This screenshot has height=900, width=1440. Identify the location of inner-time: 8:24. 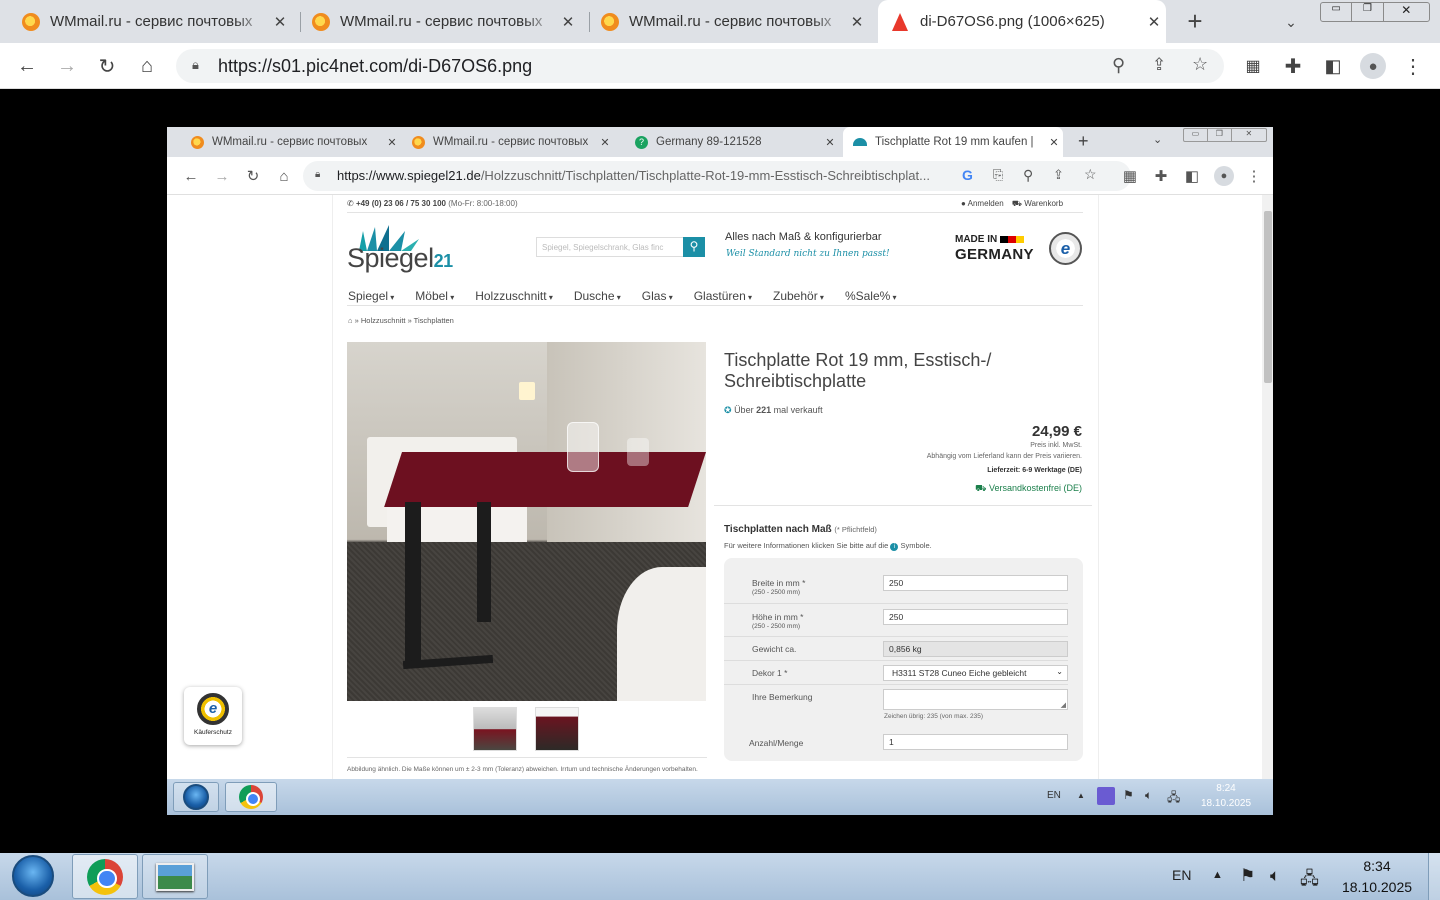
(1226, 788).